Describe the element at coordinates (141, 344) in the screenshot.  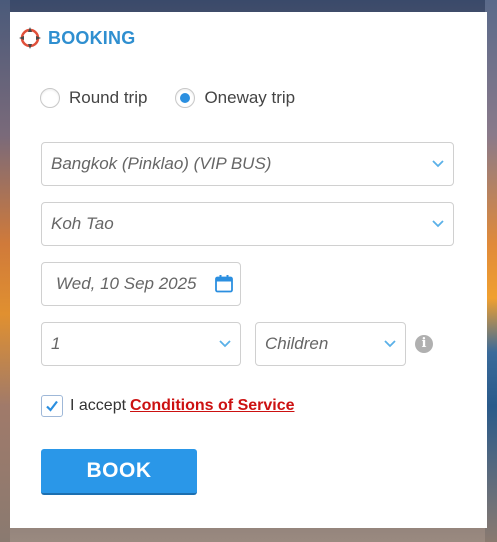
I see `passenger-count-select: 1` at that location.